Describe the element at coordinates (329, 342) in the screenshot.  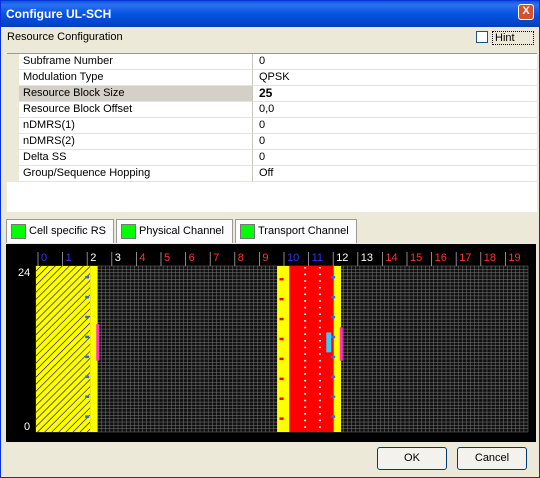
I see `cyan-marker` at that location.